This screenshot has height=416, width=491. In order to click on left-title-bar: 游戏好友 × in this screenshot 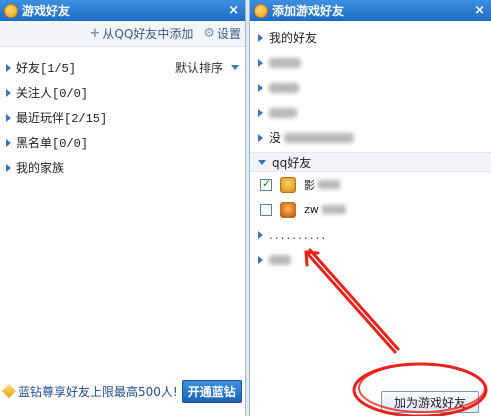, I will do `click(122, 10)`.